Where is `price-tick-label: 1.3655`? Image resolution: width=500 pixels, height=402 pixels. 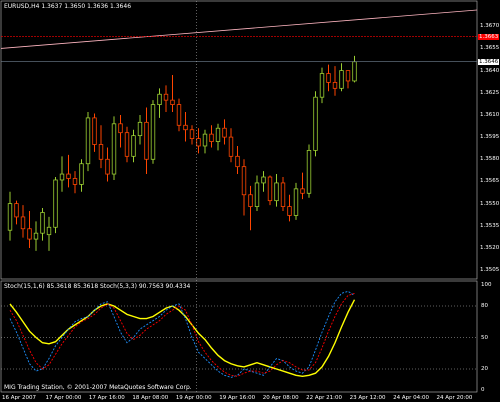 price-tick-label: 1.3655 is located at coordinates (490, 48).